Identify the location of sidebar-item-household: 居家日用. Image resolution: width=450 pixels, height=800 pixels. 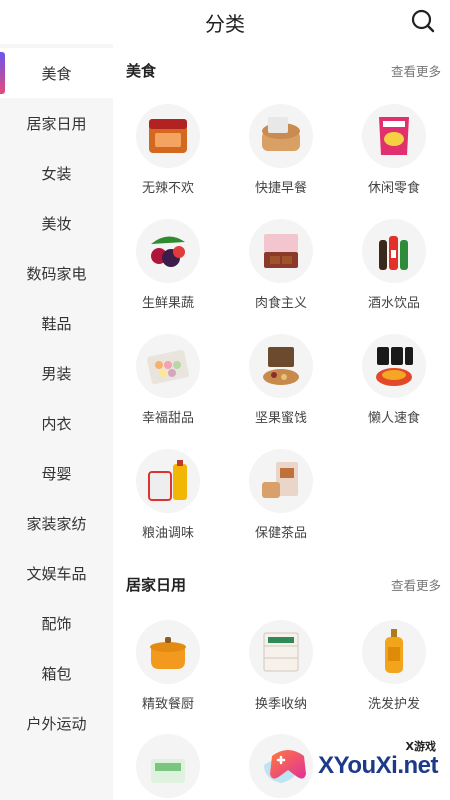
(56, 123).